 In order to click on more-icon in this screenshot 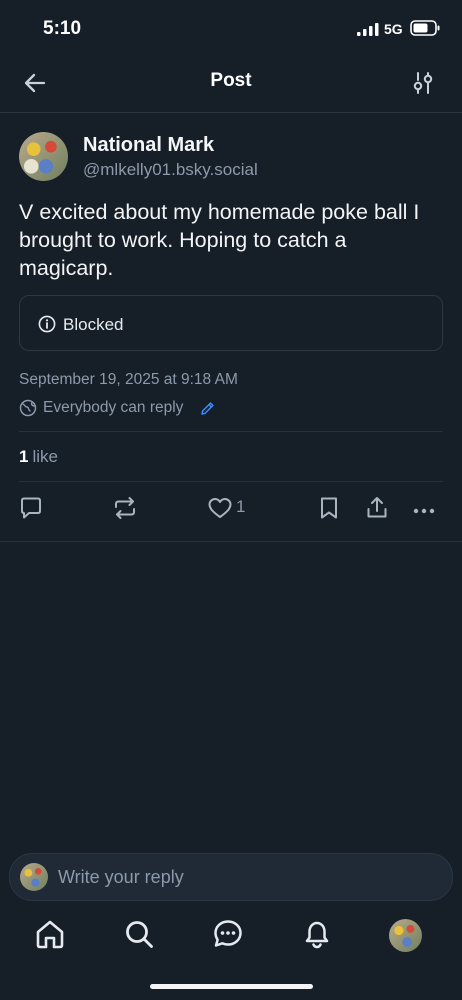, I will do `click(424, 508)`.